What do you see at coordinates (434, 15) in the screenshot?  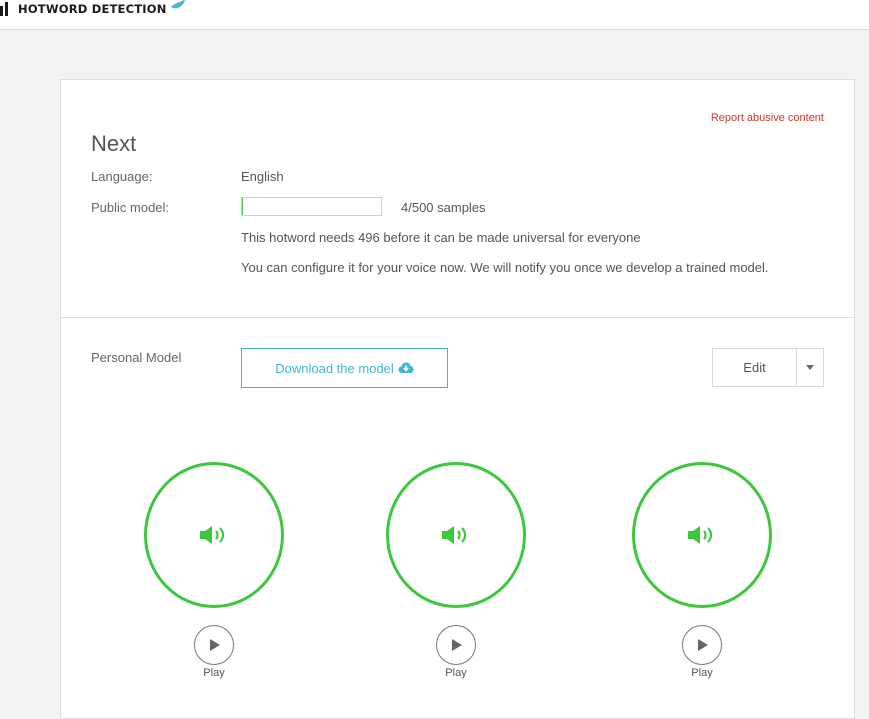 I see `top-bar: HOTWORD DETECTION` at bounding box center [434, 15].